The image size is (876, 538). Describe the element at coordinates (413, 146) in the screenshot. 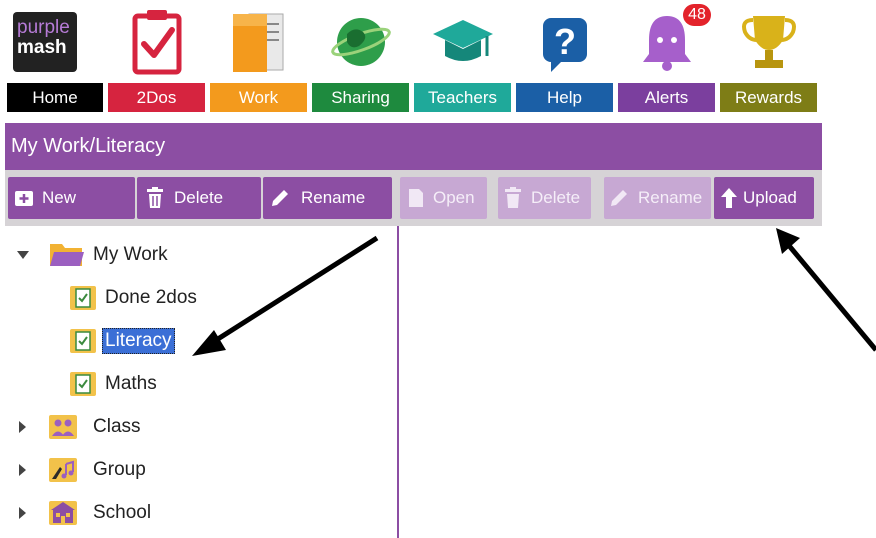

I see `path-header: My Work/Literacy` at that location.